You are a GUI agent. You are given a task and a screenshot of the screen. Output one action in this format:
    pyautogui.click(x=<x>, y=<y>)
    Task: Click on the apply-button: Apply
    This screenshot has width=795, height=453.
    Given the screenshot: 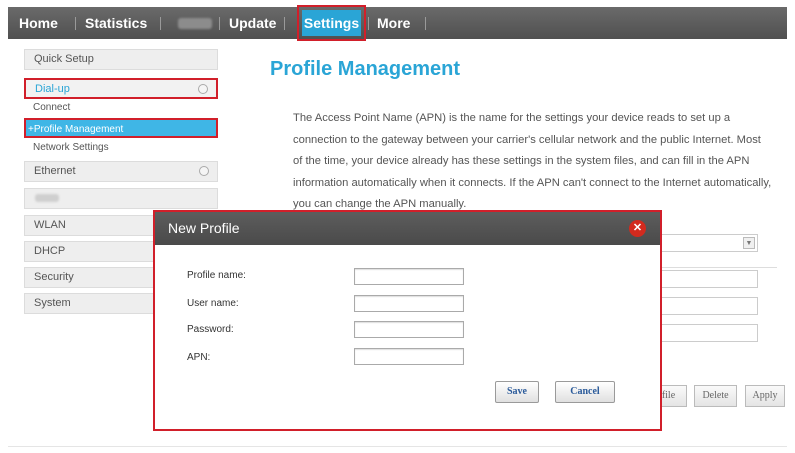 What is the action you would take?
    pyautogui.click(x=765, y=396)
    